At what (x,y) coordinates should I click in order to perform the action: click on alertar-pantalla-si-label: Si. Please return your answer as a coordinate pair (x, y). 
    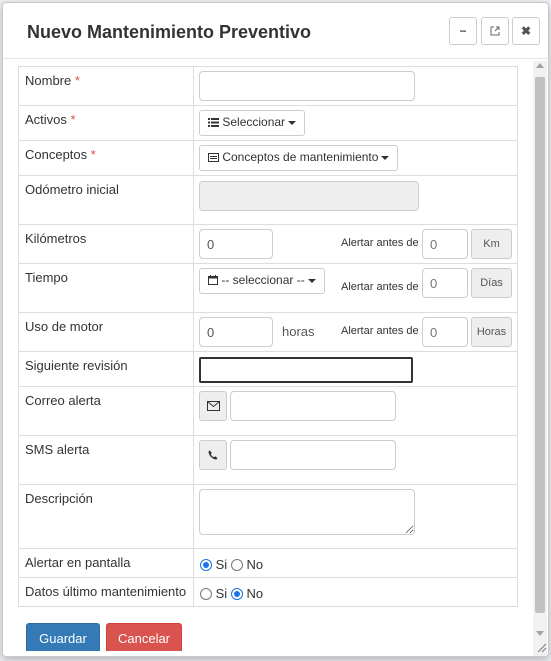
    Looking at the image, I should click on (221, 564).